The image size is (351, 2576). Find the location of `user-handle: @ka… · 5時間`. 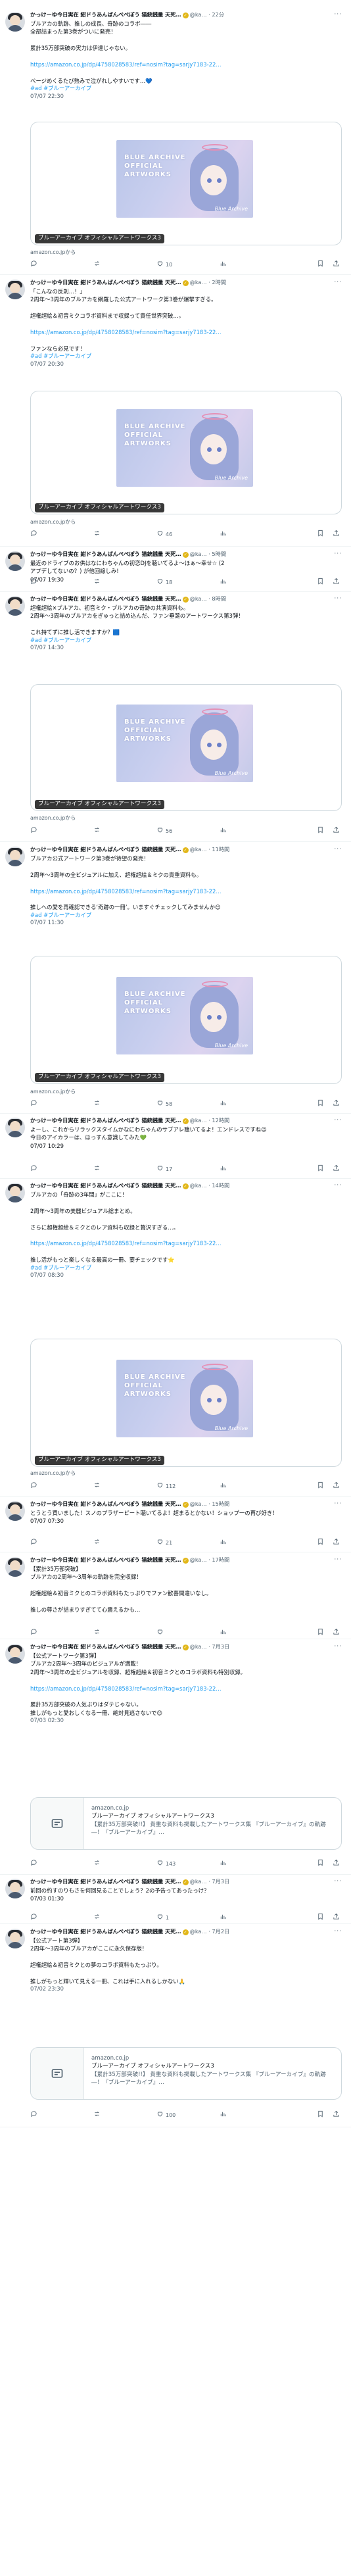

user-handle: @ka… · 5時間 is located at coordinates (208, 554).